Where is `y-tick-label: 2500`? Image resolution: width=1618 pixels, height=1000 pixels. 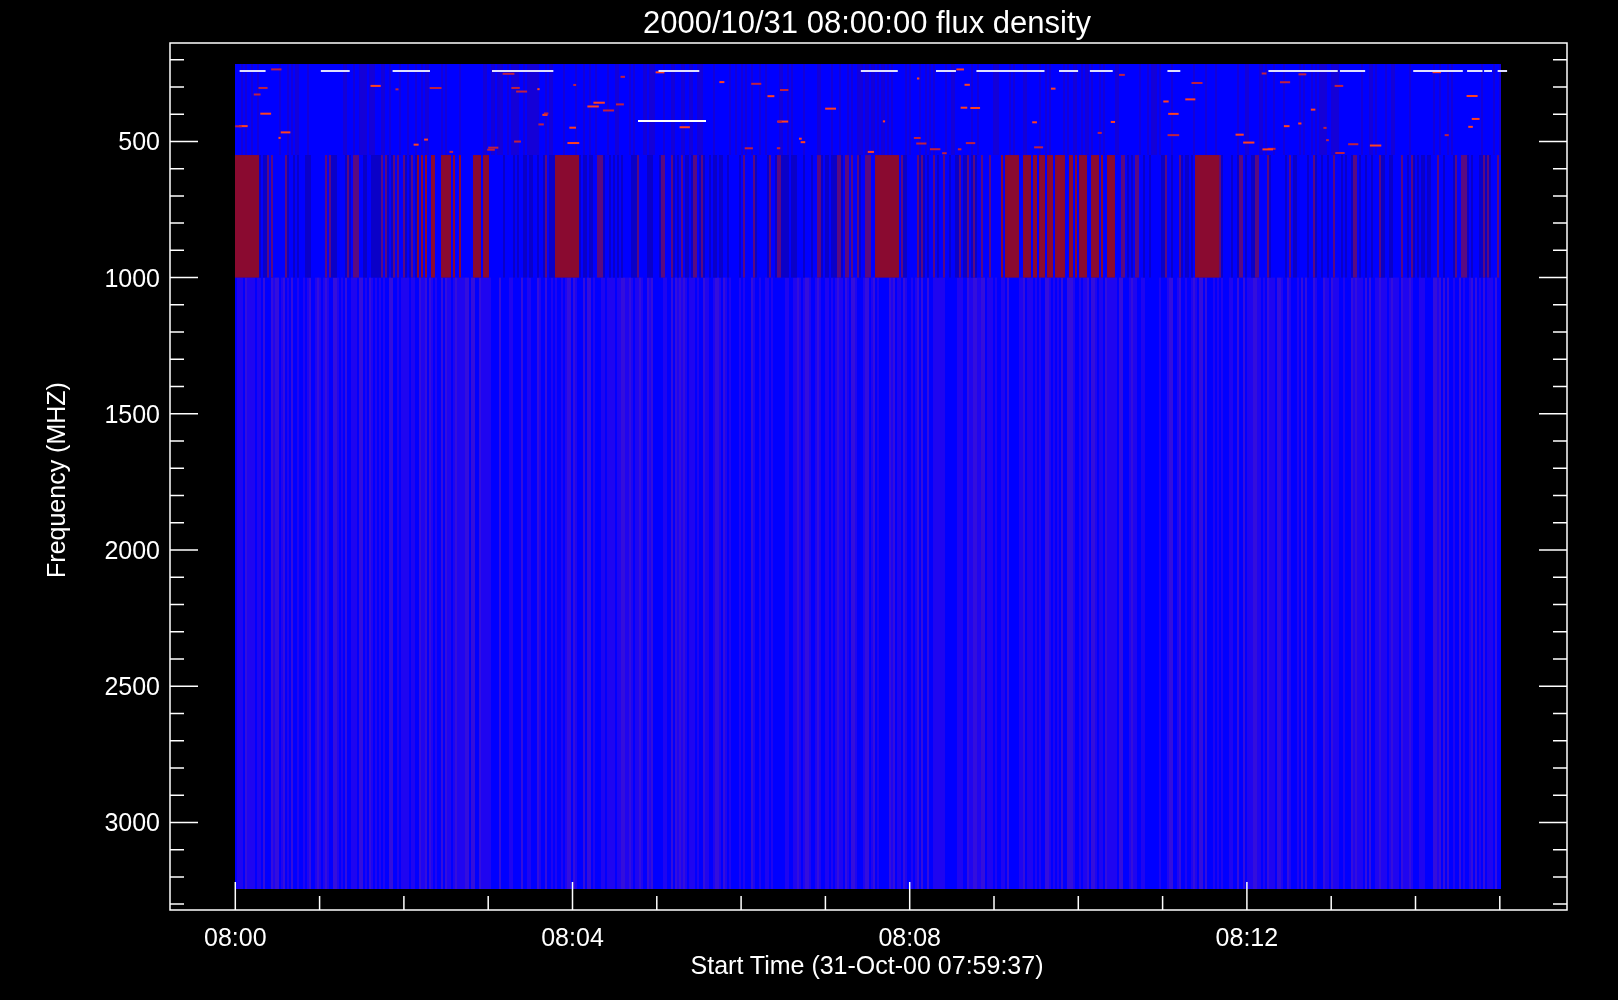 y-tick-label: 2500 is located at coordinates (132, 686).